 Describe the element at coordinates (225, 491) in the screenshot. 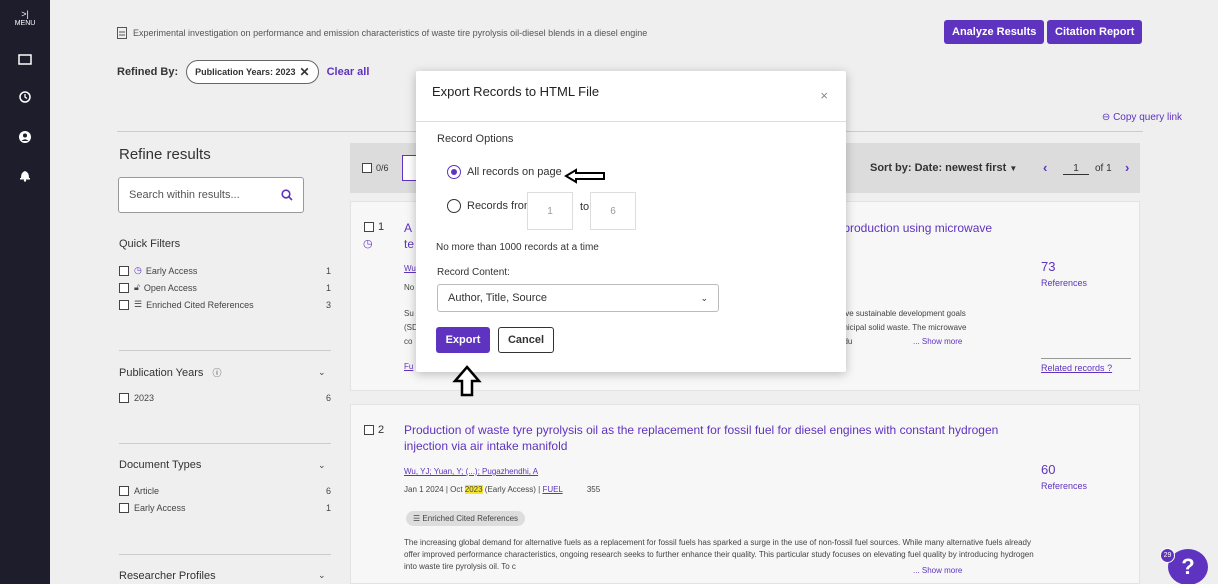

I see `filter-article: Article 6` at that location.